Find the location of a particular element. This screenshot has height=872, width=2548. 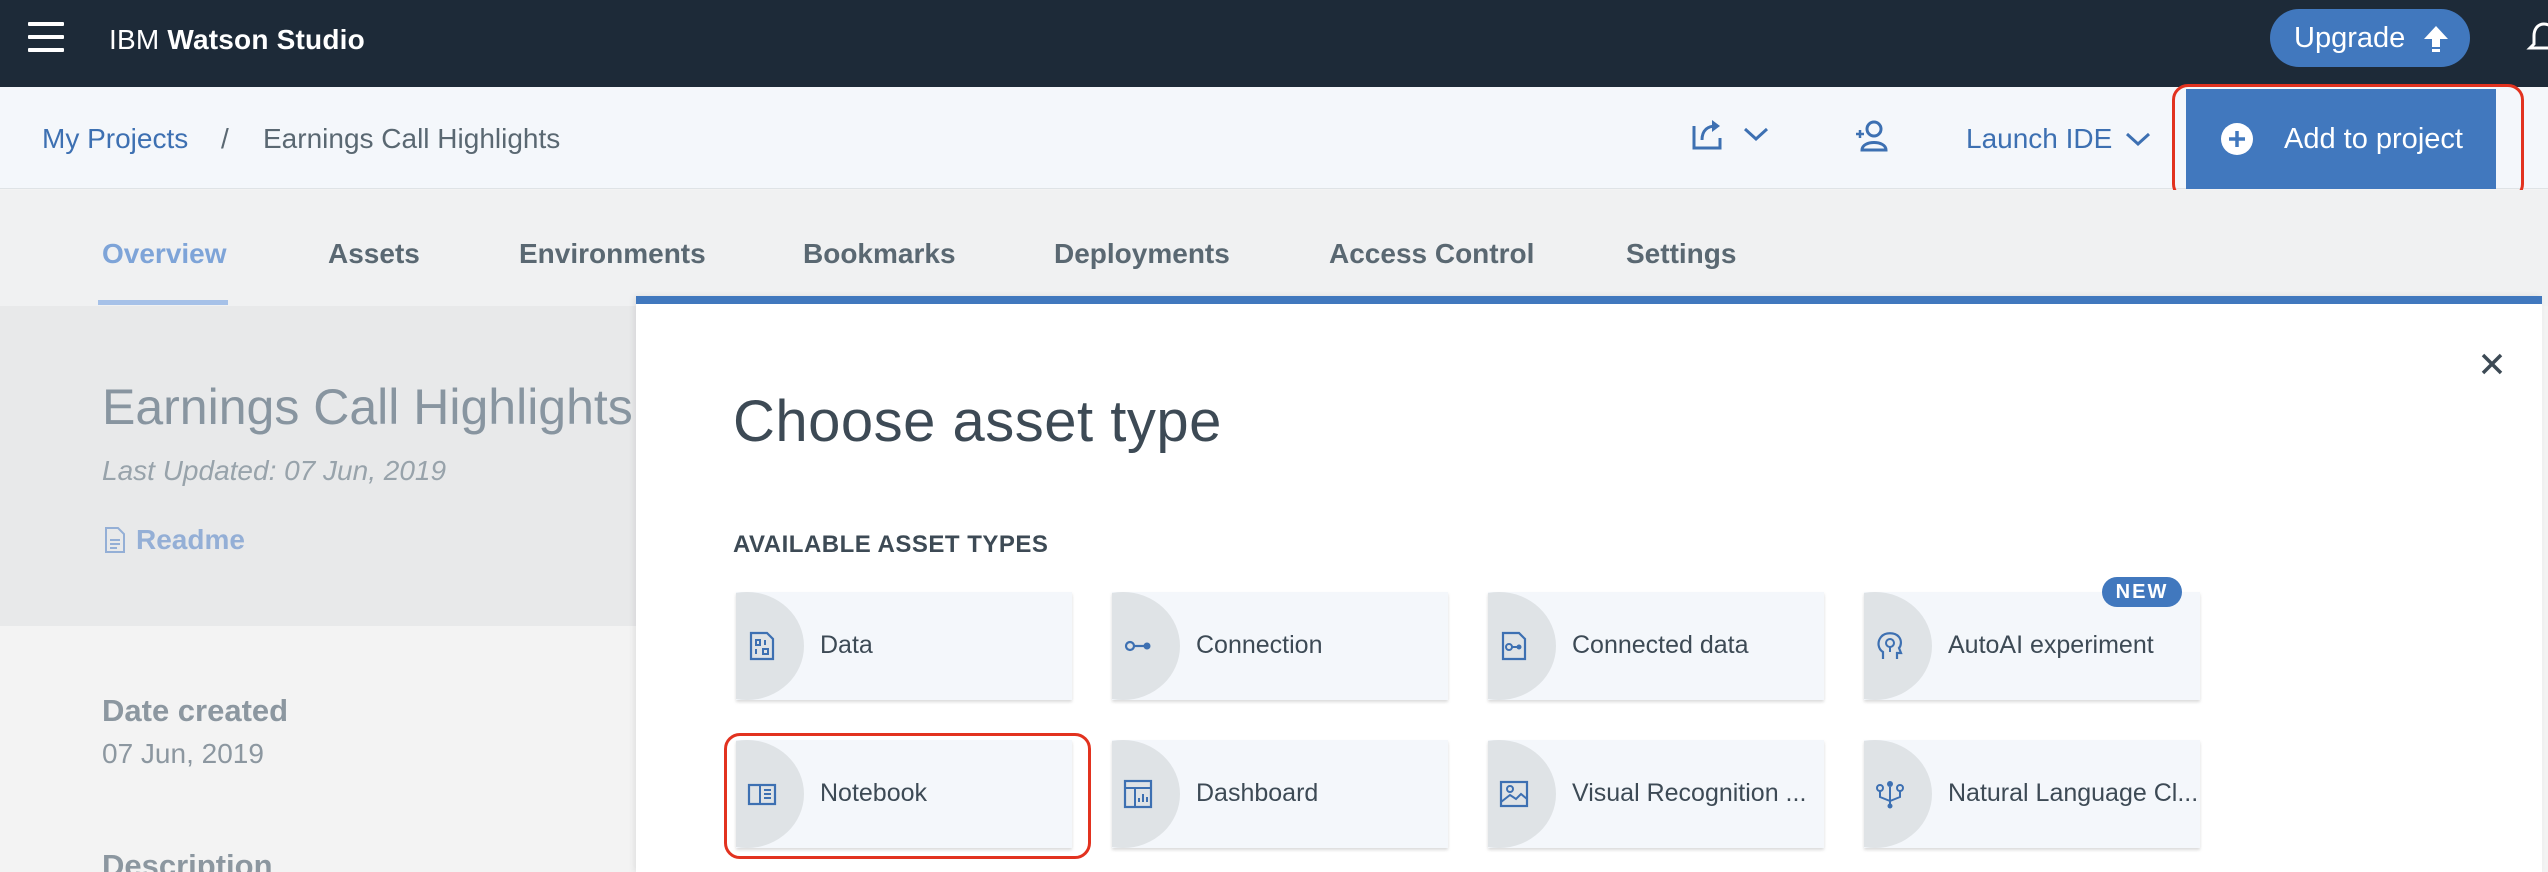

tab-bookmarks: Bookmarks is located at coordinates (879, 254).